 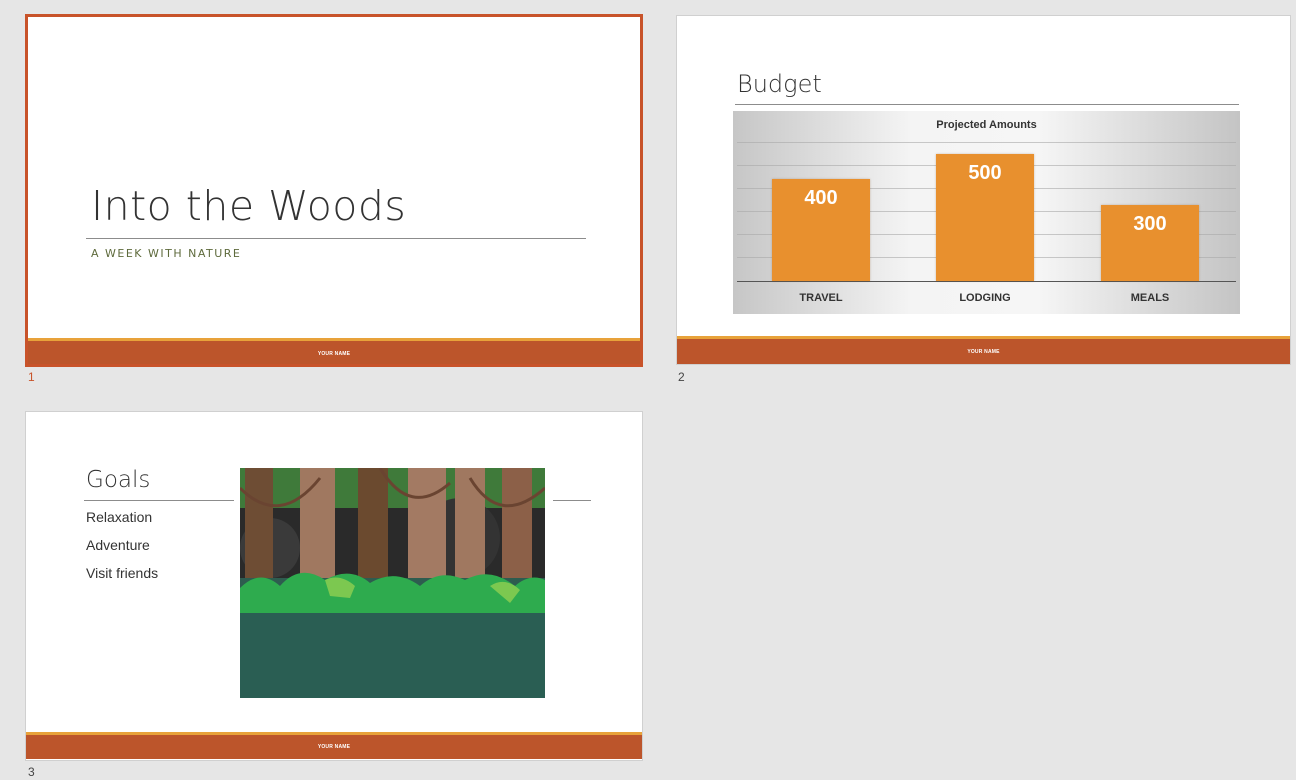 What do you see at coordinates (985, 172) in the screenshot?
I see `data-label: 500` at bounding box center [985, 172].